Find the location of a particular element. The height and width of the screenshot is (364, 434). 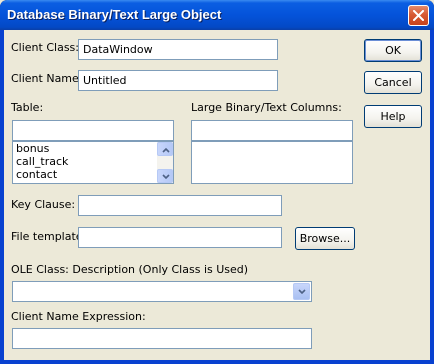

key-clause-label: Key Clause: is located at coordinates (43, 204).